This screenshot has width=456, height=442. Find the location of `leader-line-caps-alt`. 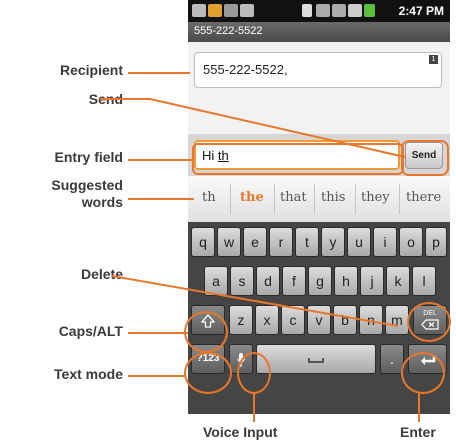

leader-line-caps-alt is located at coordinates (158, 333).